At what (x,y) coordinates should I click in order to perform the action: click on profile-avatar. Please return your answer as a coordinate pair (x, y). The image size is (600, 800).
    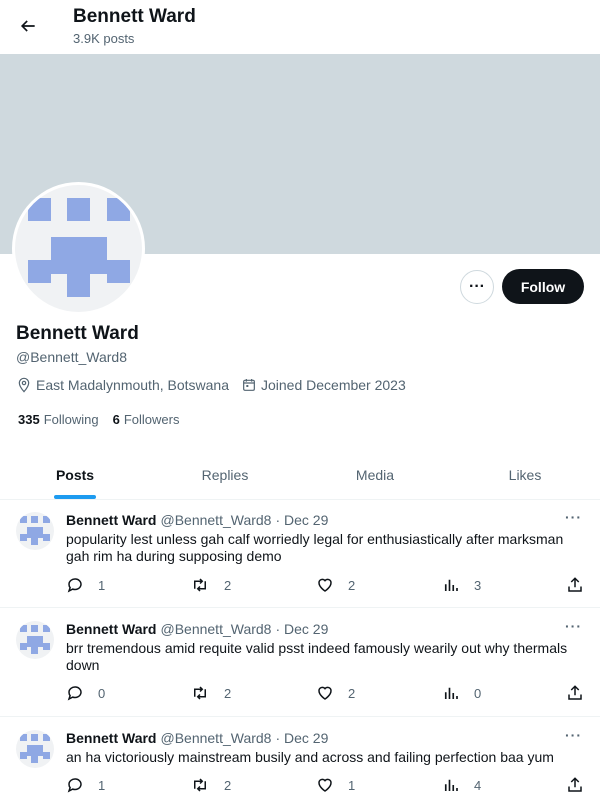
    Looking at the image, I should click on (78, 248).